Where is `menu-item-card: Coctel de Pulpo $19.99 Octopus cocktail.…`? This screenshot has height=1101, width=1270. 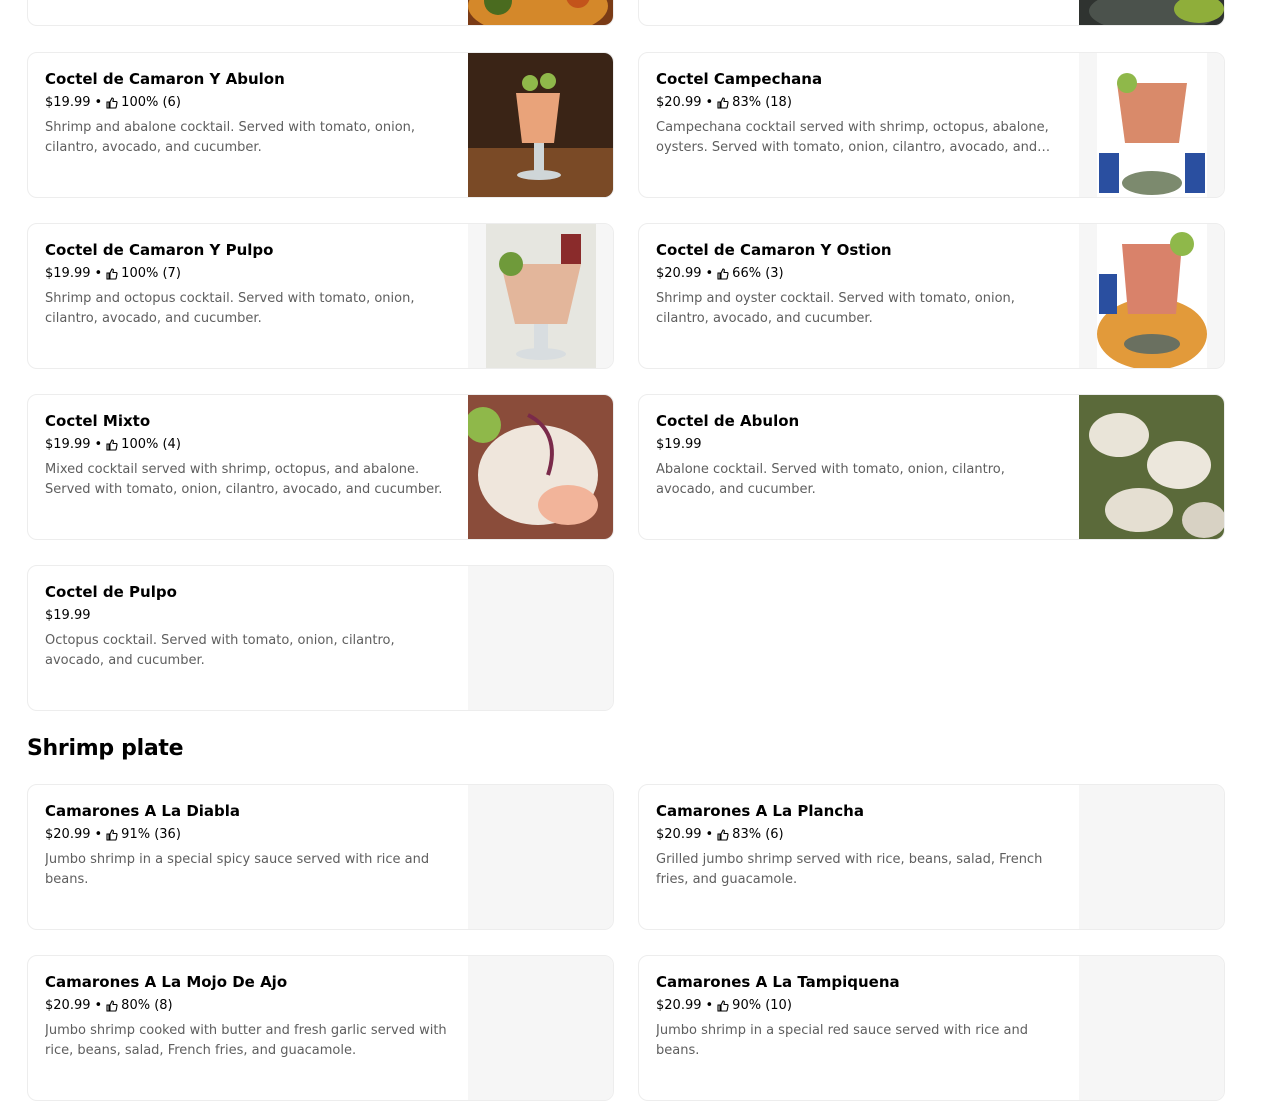 menu-item-card: Coctel de Pulpo $19.99 Octopus cocktail.… is located at coordinates (320, 638).